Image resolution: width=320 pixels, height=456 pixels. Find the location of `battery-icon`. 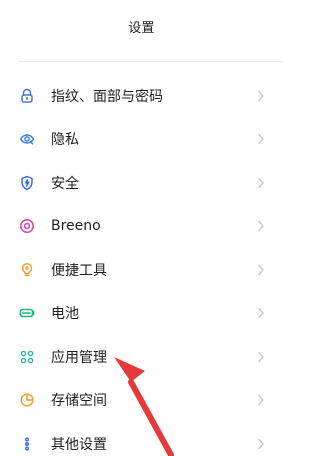

battery-icon is located at coordinates (27, 313).